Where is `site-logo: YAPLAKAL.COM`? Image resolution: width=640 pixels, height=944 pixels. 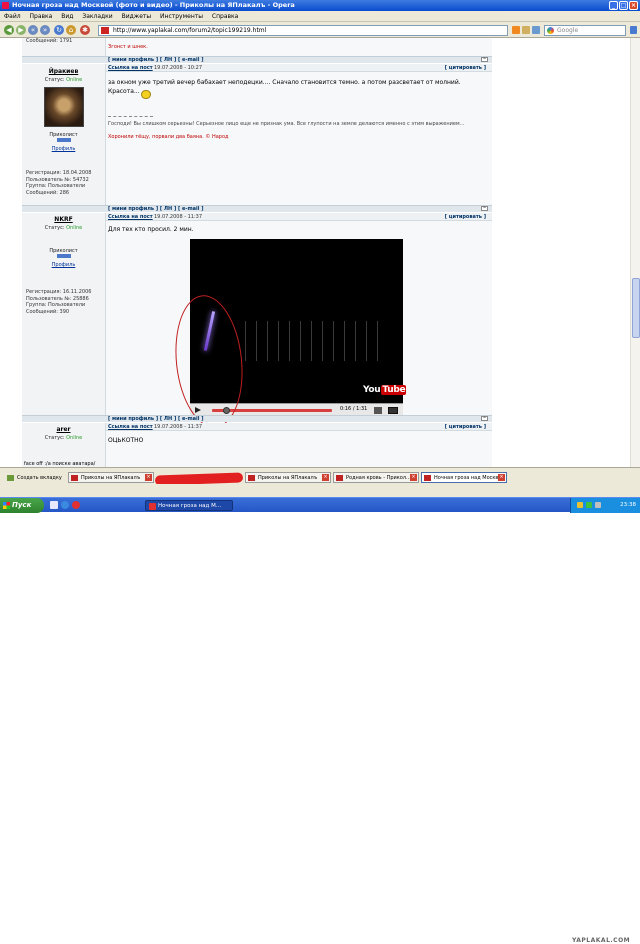
site-logo: YAPLAKAL.COM is located at coordinates (601, 940).